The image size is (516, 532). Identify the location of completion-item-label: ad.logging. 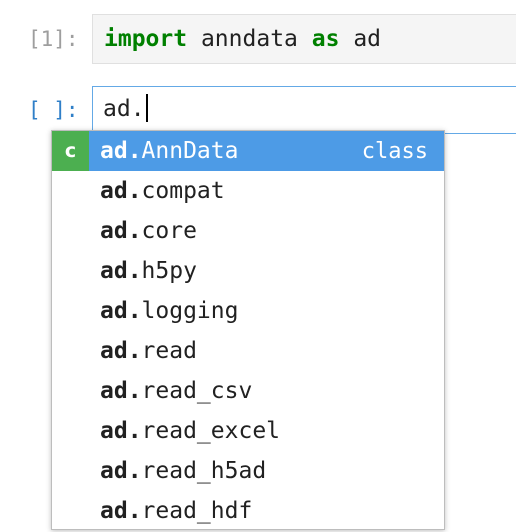
(169, 311).